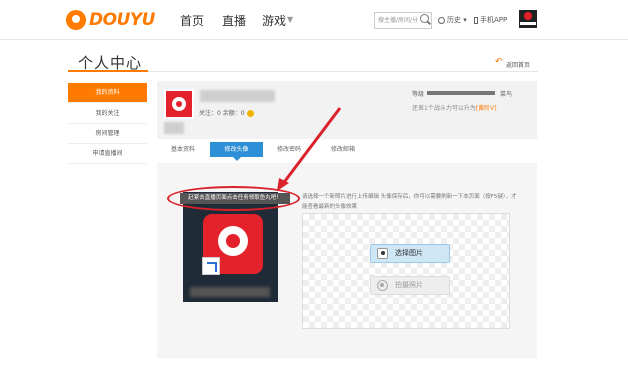 Image resolution: width=628 pixels, height=383 pixels. I want to click on annotation-arrow-line, so click(311, 146).